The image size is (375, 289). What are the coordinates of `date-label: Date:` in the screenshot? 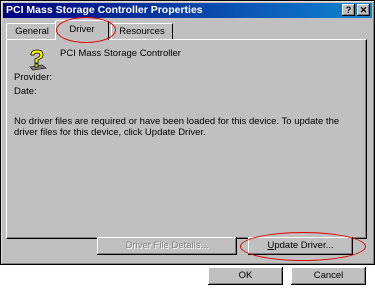 It's located at (25, 91).